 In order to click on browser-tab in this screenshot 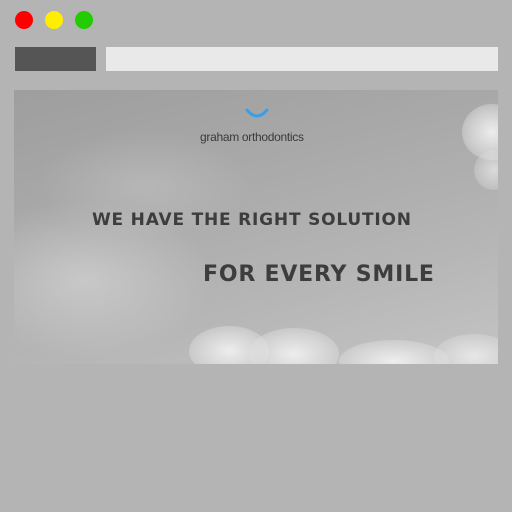, I will do `click(55, 59)`.